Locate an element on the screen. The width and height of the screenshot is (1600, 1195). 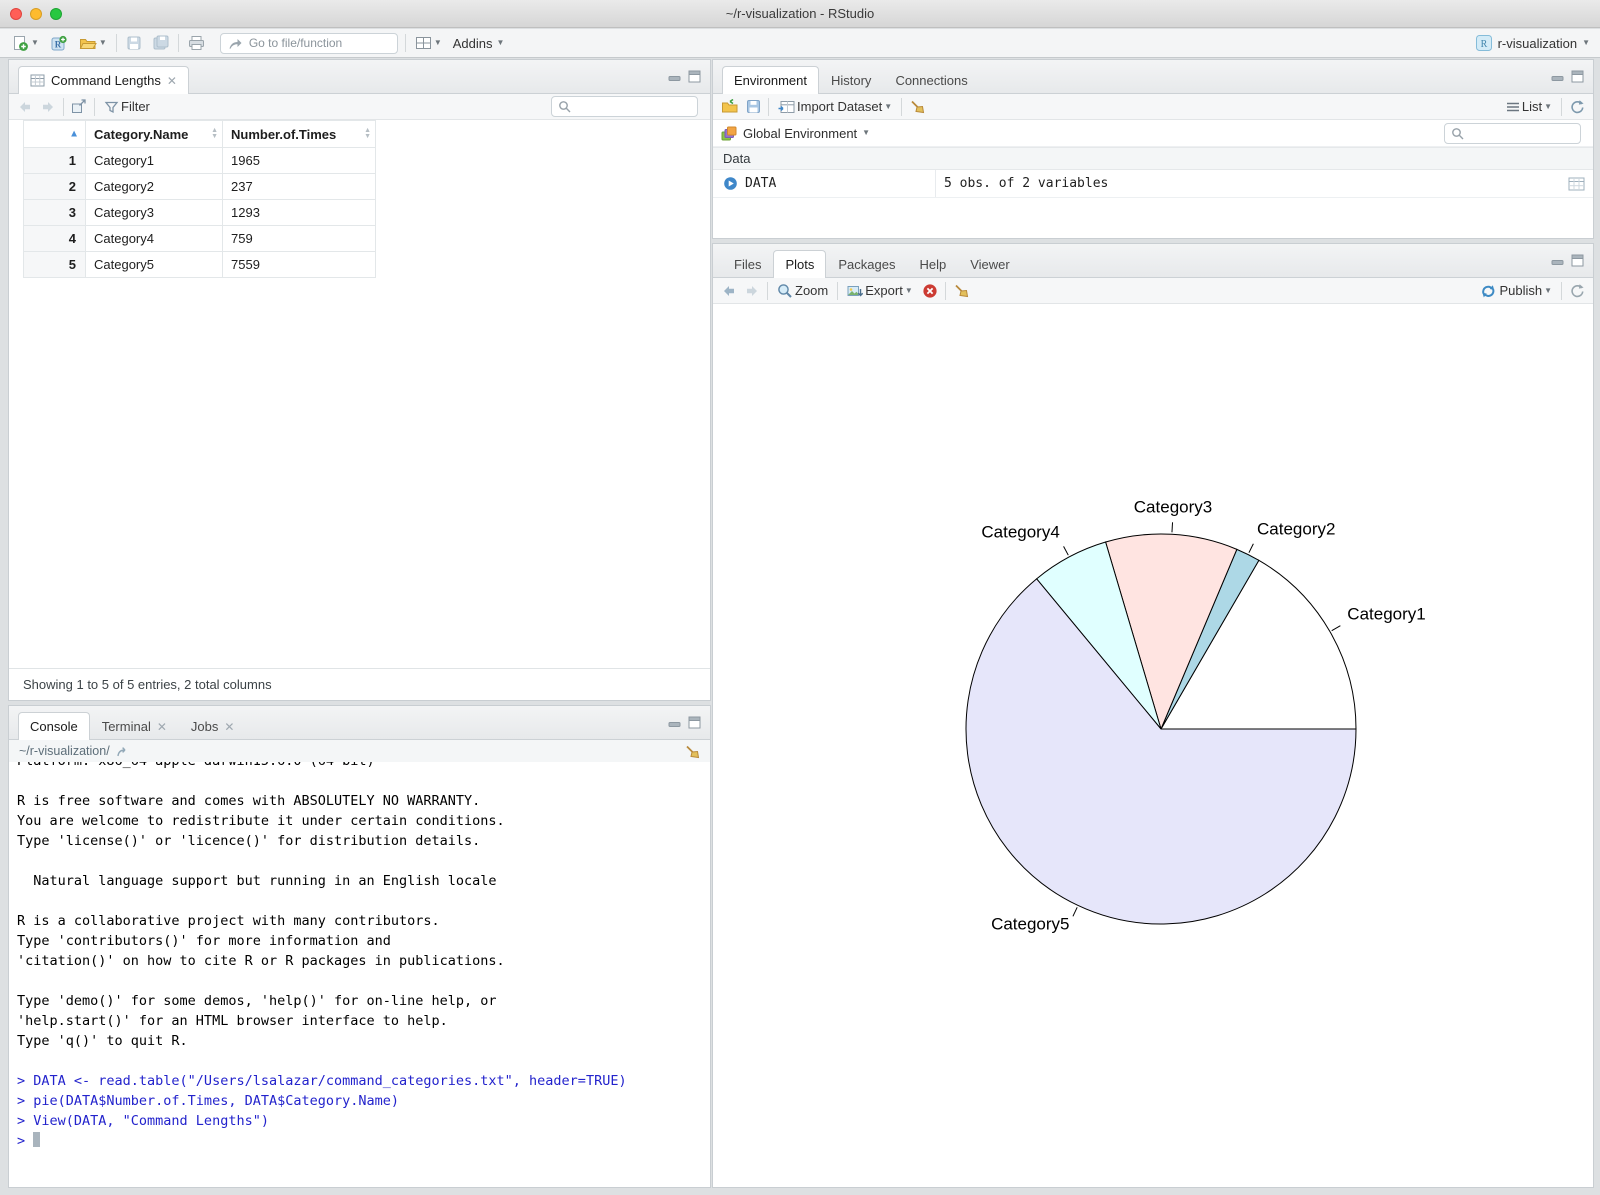
column-label: Category.Name is located at coordinates (141, 134).